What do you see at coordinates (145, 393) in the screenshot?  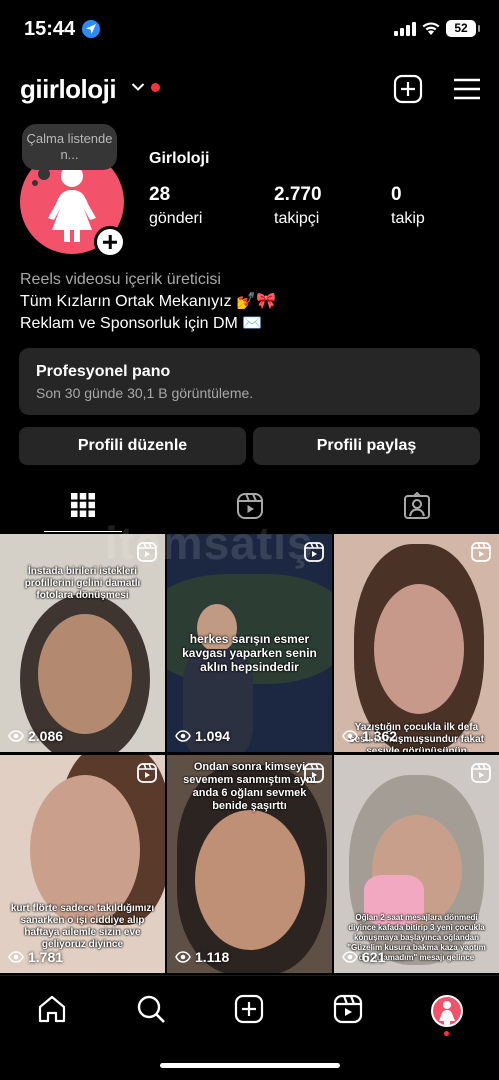 I see `dashboard-subtitle: Son 30 günde 30,1 B görüntüleme.` at bounding box center [145, 393].